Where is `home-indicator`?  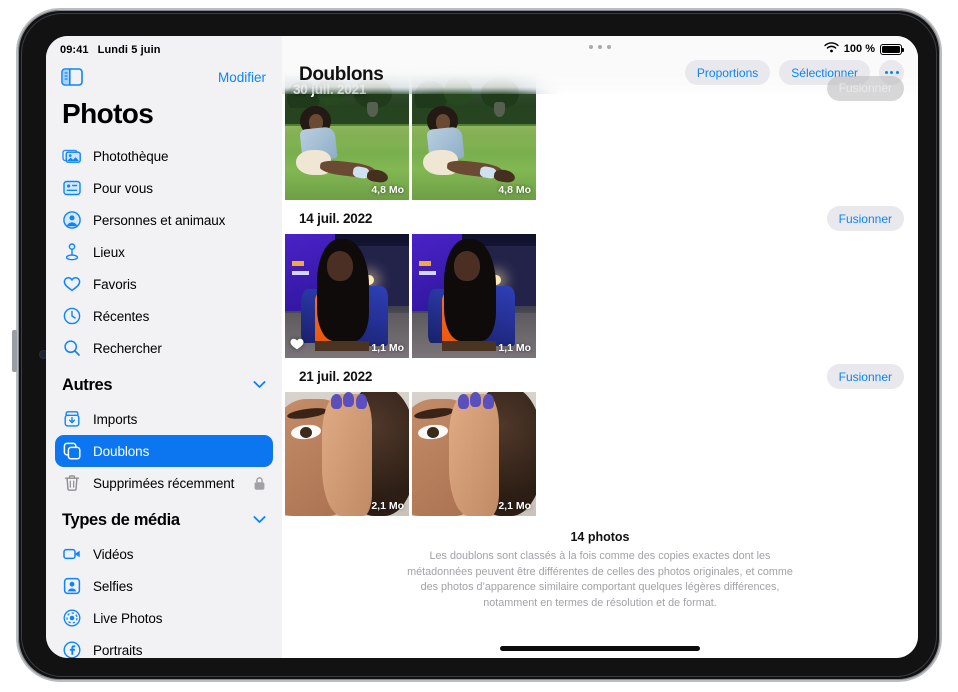
home-indicator is located at coordinates (600, 648).